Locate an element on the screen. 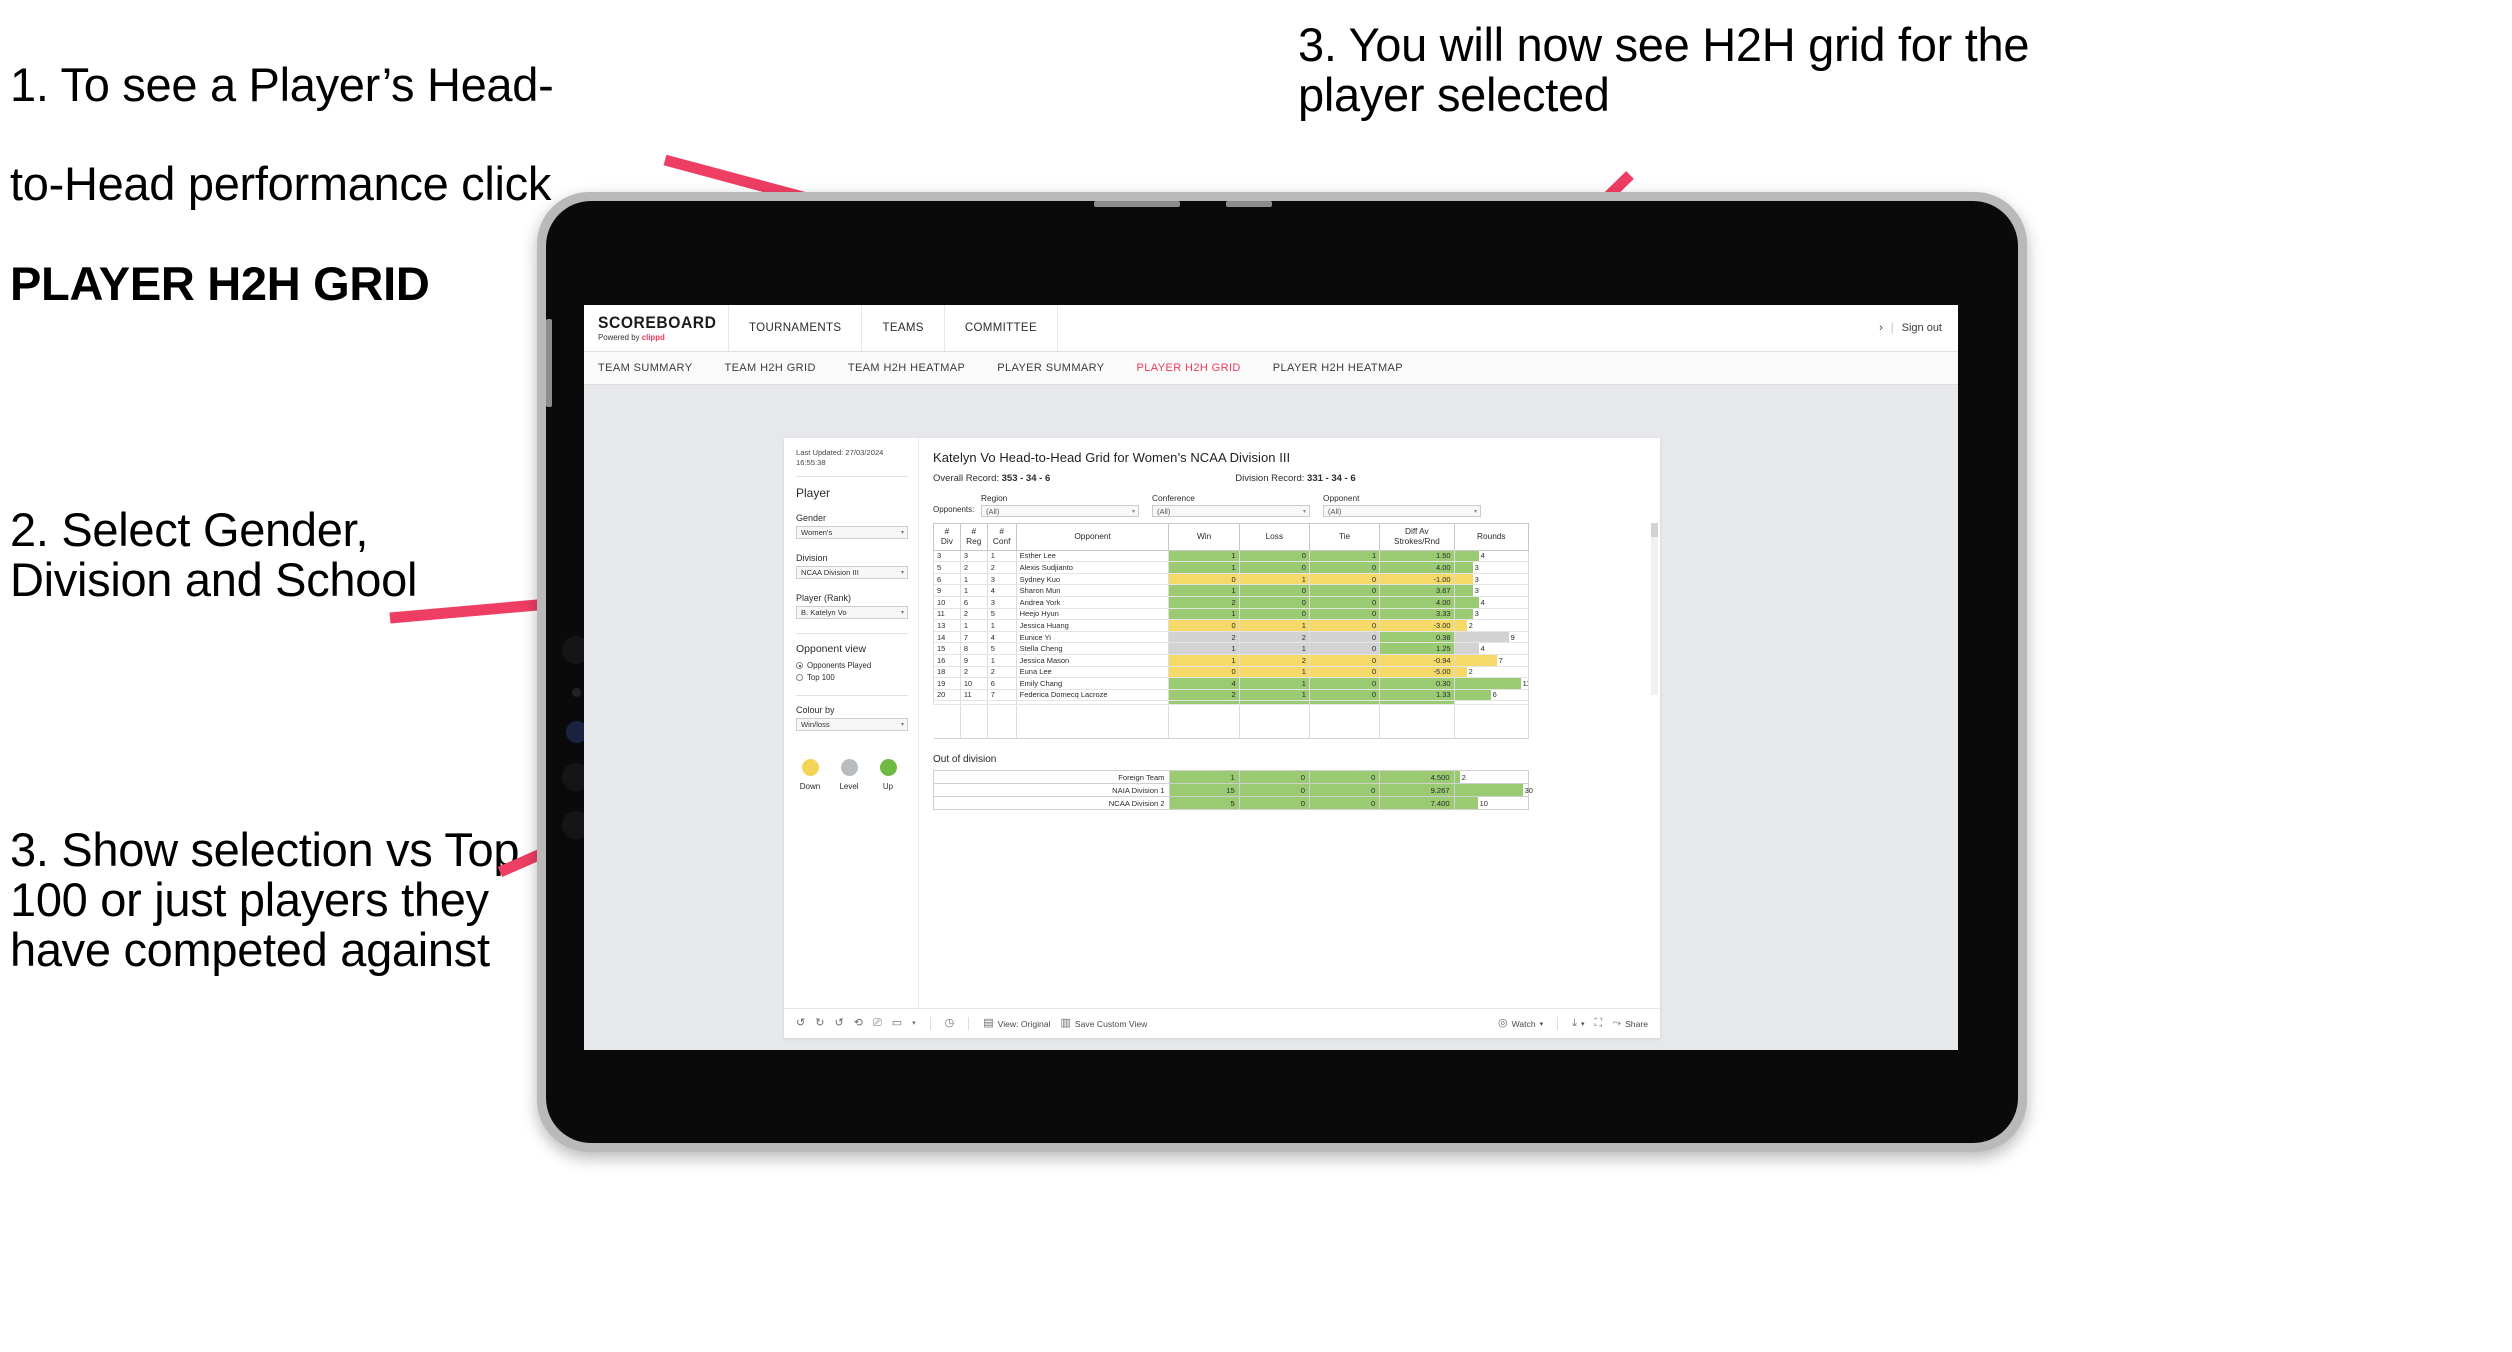 This screenshot has height=1352, width=2512. sign-out-link: Sign out is located at coordinates (1922, 328).